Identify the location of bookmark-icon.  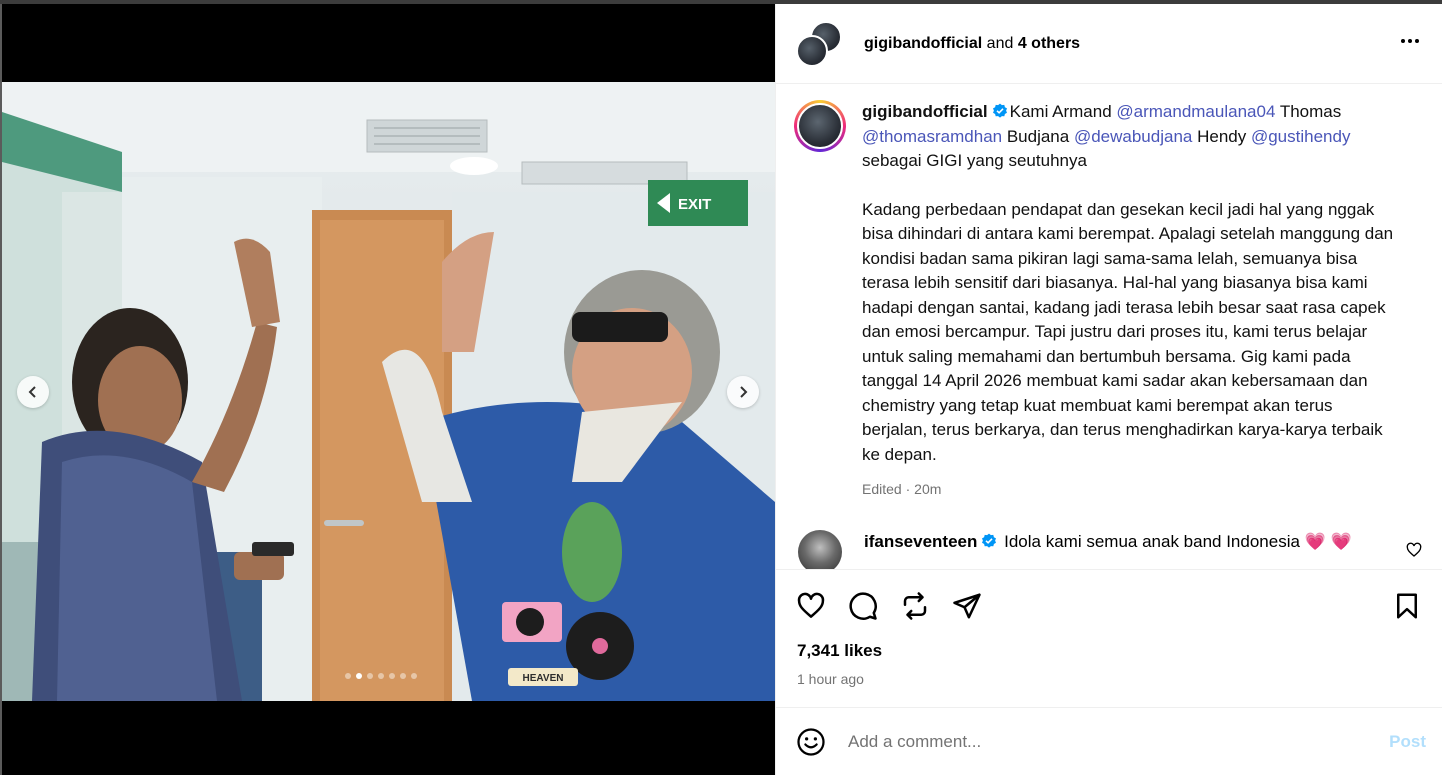
(1407, 605).